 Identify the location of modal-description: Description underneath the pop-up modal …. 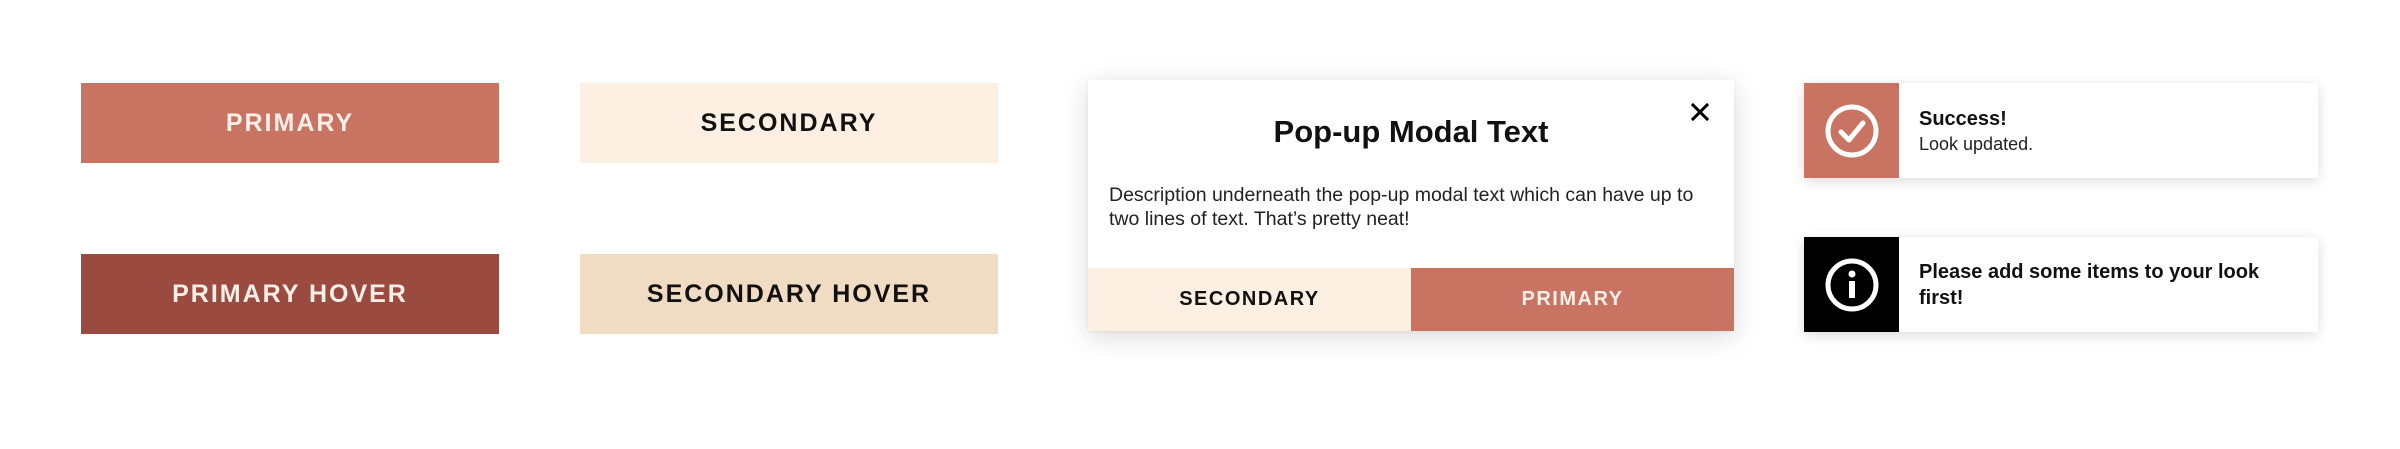
(1401, 207).